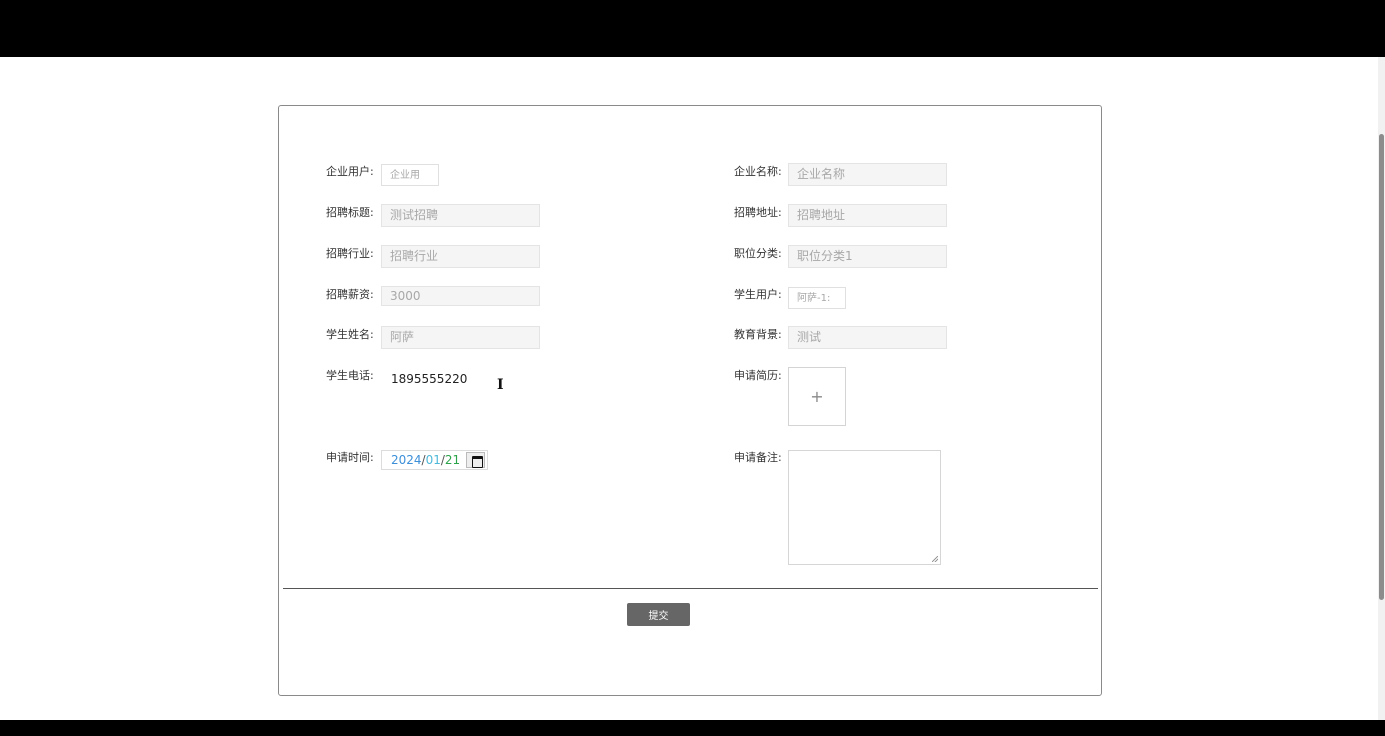 This screenshot has height=736, width=1385. I want to click on submit-button: 提交, so click(658, 614).